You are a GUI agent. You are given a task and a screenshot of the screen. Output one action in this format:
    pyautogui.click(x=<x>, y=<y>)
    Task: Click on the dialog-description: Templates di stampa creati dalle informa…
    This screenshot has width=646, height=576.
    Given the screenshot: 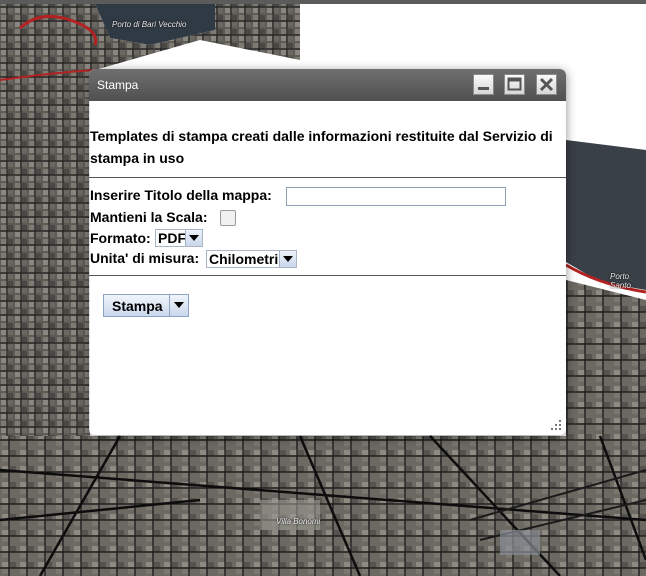 What is the action you would take?
    pyautogui.click(x=321, y=147)
    